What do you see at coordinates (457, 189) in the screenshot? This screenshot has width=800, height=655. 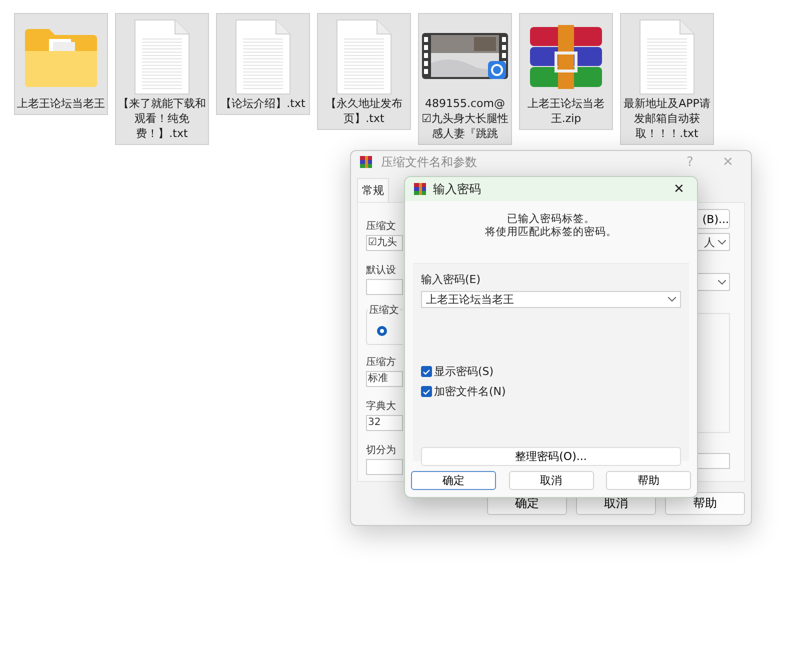 I see `dialog-title: 输入密码` at bounding box center [457, 189].